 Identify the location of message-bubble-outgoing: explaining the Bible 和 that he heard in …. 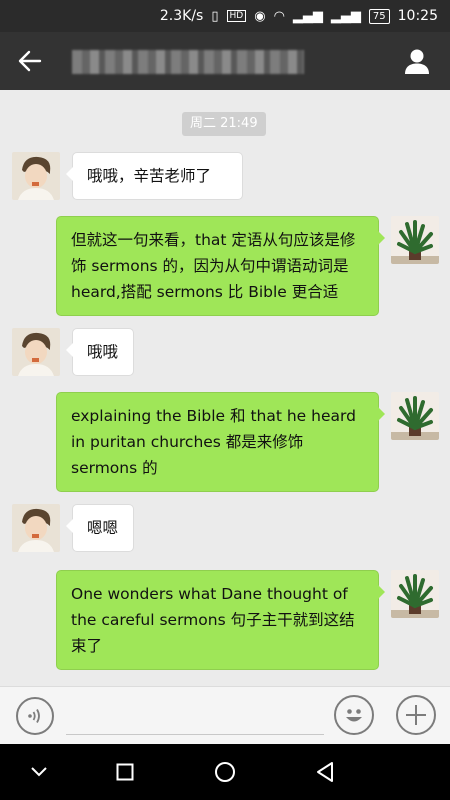
(220, 442).